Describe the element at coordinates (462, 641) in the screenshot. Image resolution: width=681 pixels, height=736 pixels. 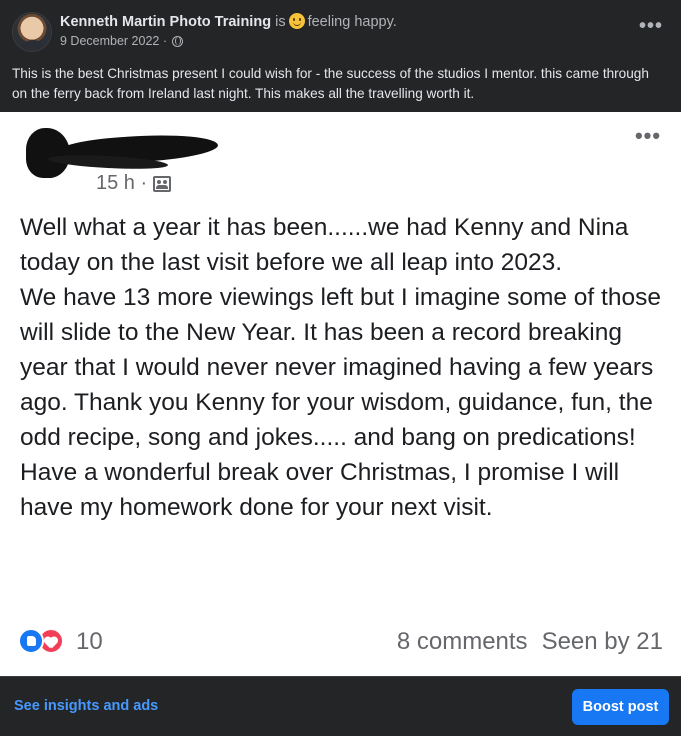
I see `comments-count: 8 comments` at that location.